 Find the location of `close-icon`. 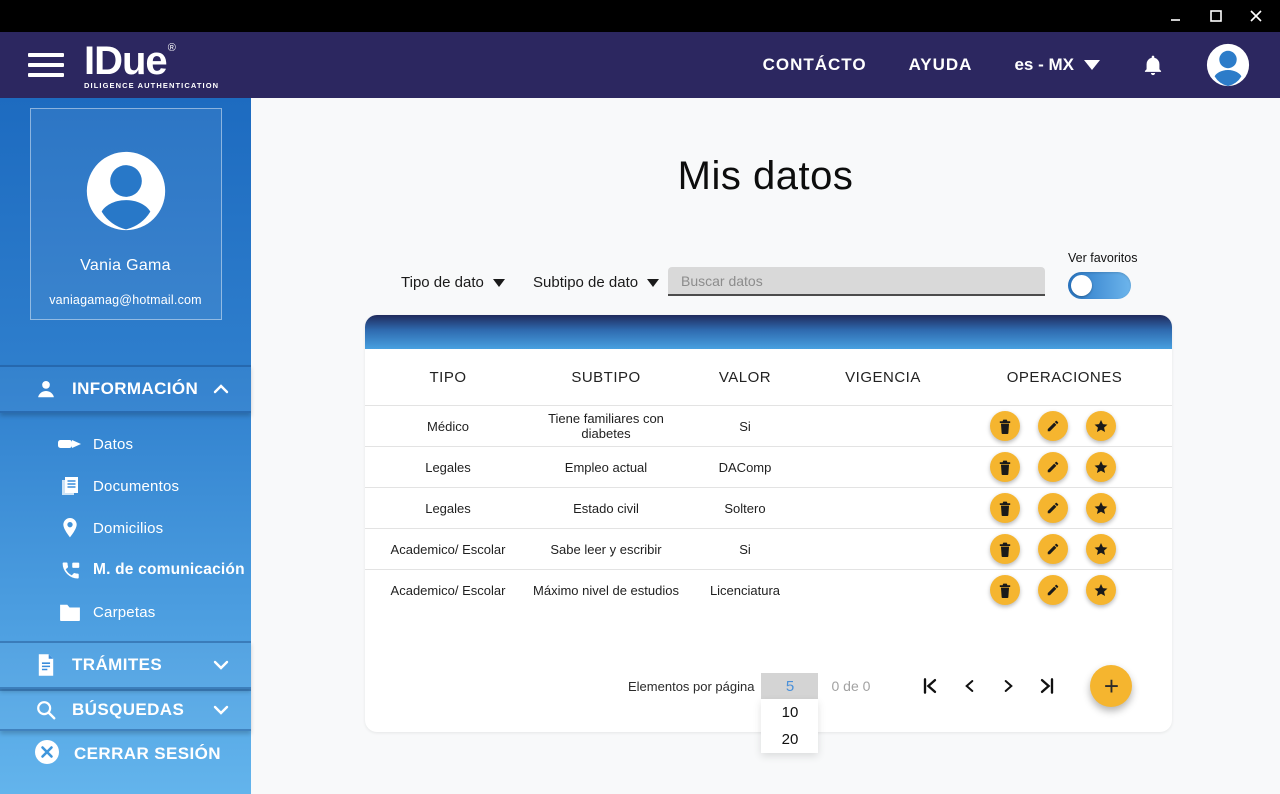

close-icon is located at coordinates (1256, 16).